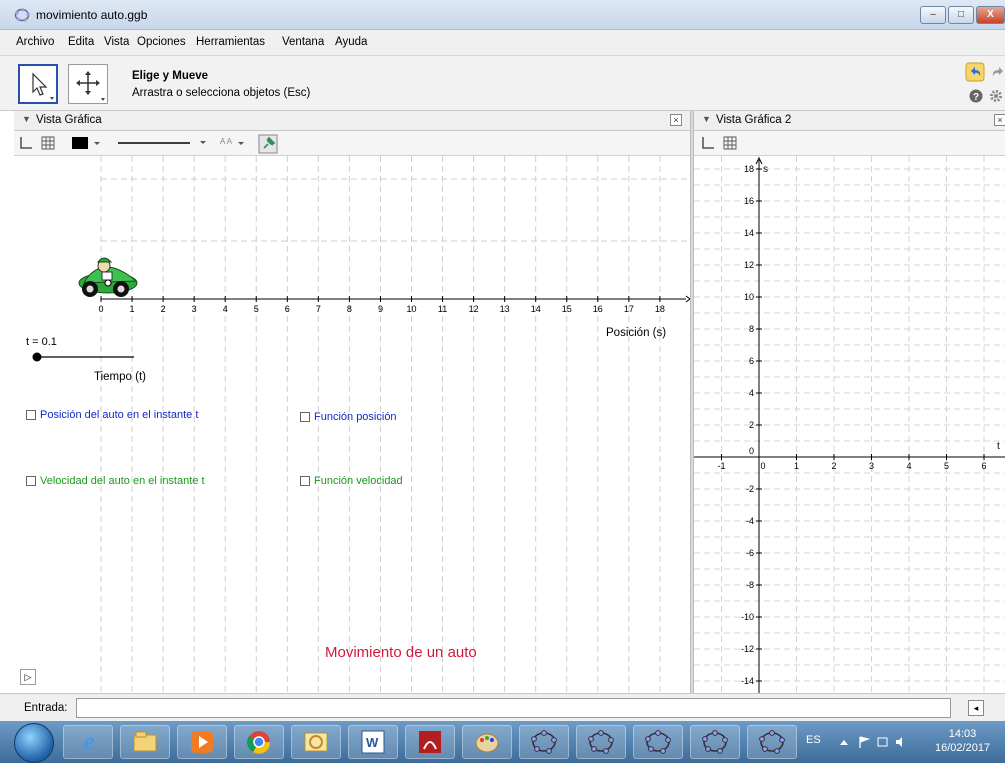 The height and width of the screenshot is (763, 1005). I want to click on taskbar-paint-button, so click(487, 742).